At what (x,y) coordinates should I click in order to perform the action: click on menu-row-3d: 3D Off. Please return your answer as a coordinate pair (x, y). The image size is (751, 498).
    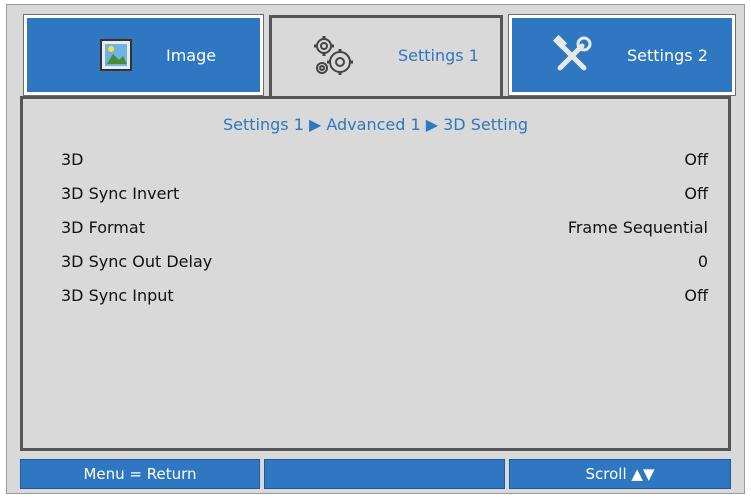
    Looking at the image, I should click on (384, 159).